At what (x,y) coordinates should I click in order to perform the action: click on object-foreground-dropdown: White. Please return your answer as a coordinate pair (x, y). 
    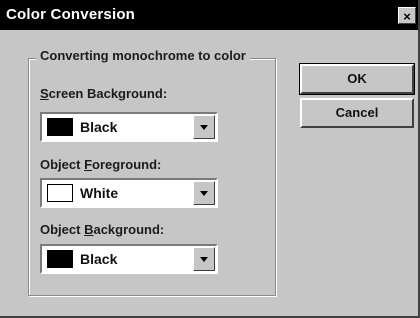
    Looking at the image, I should click on (129, 193).